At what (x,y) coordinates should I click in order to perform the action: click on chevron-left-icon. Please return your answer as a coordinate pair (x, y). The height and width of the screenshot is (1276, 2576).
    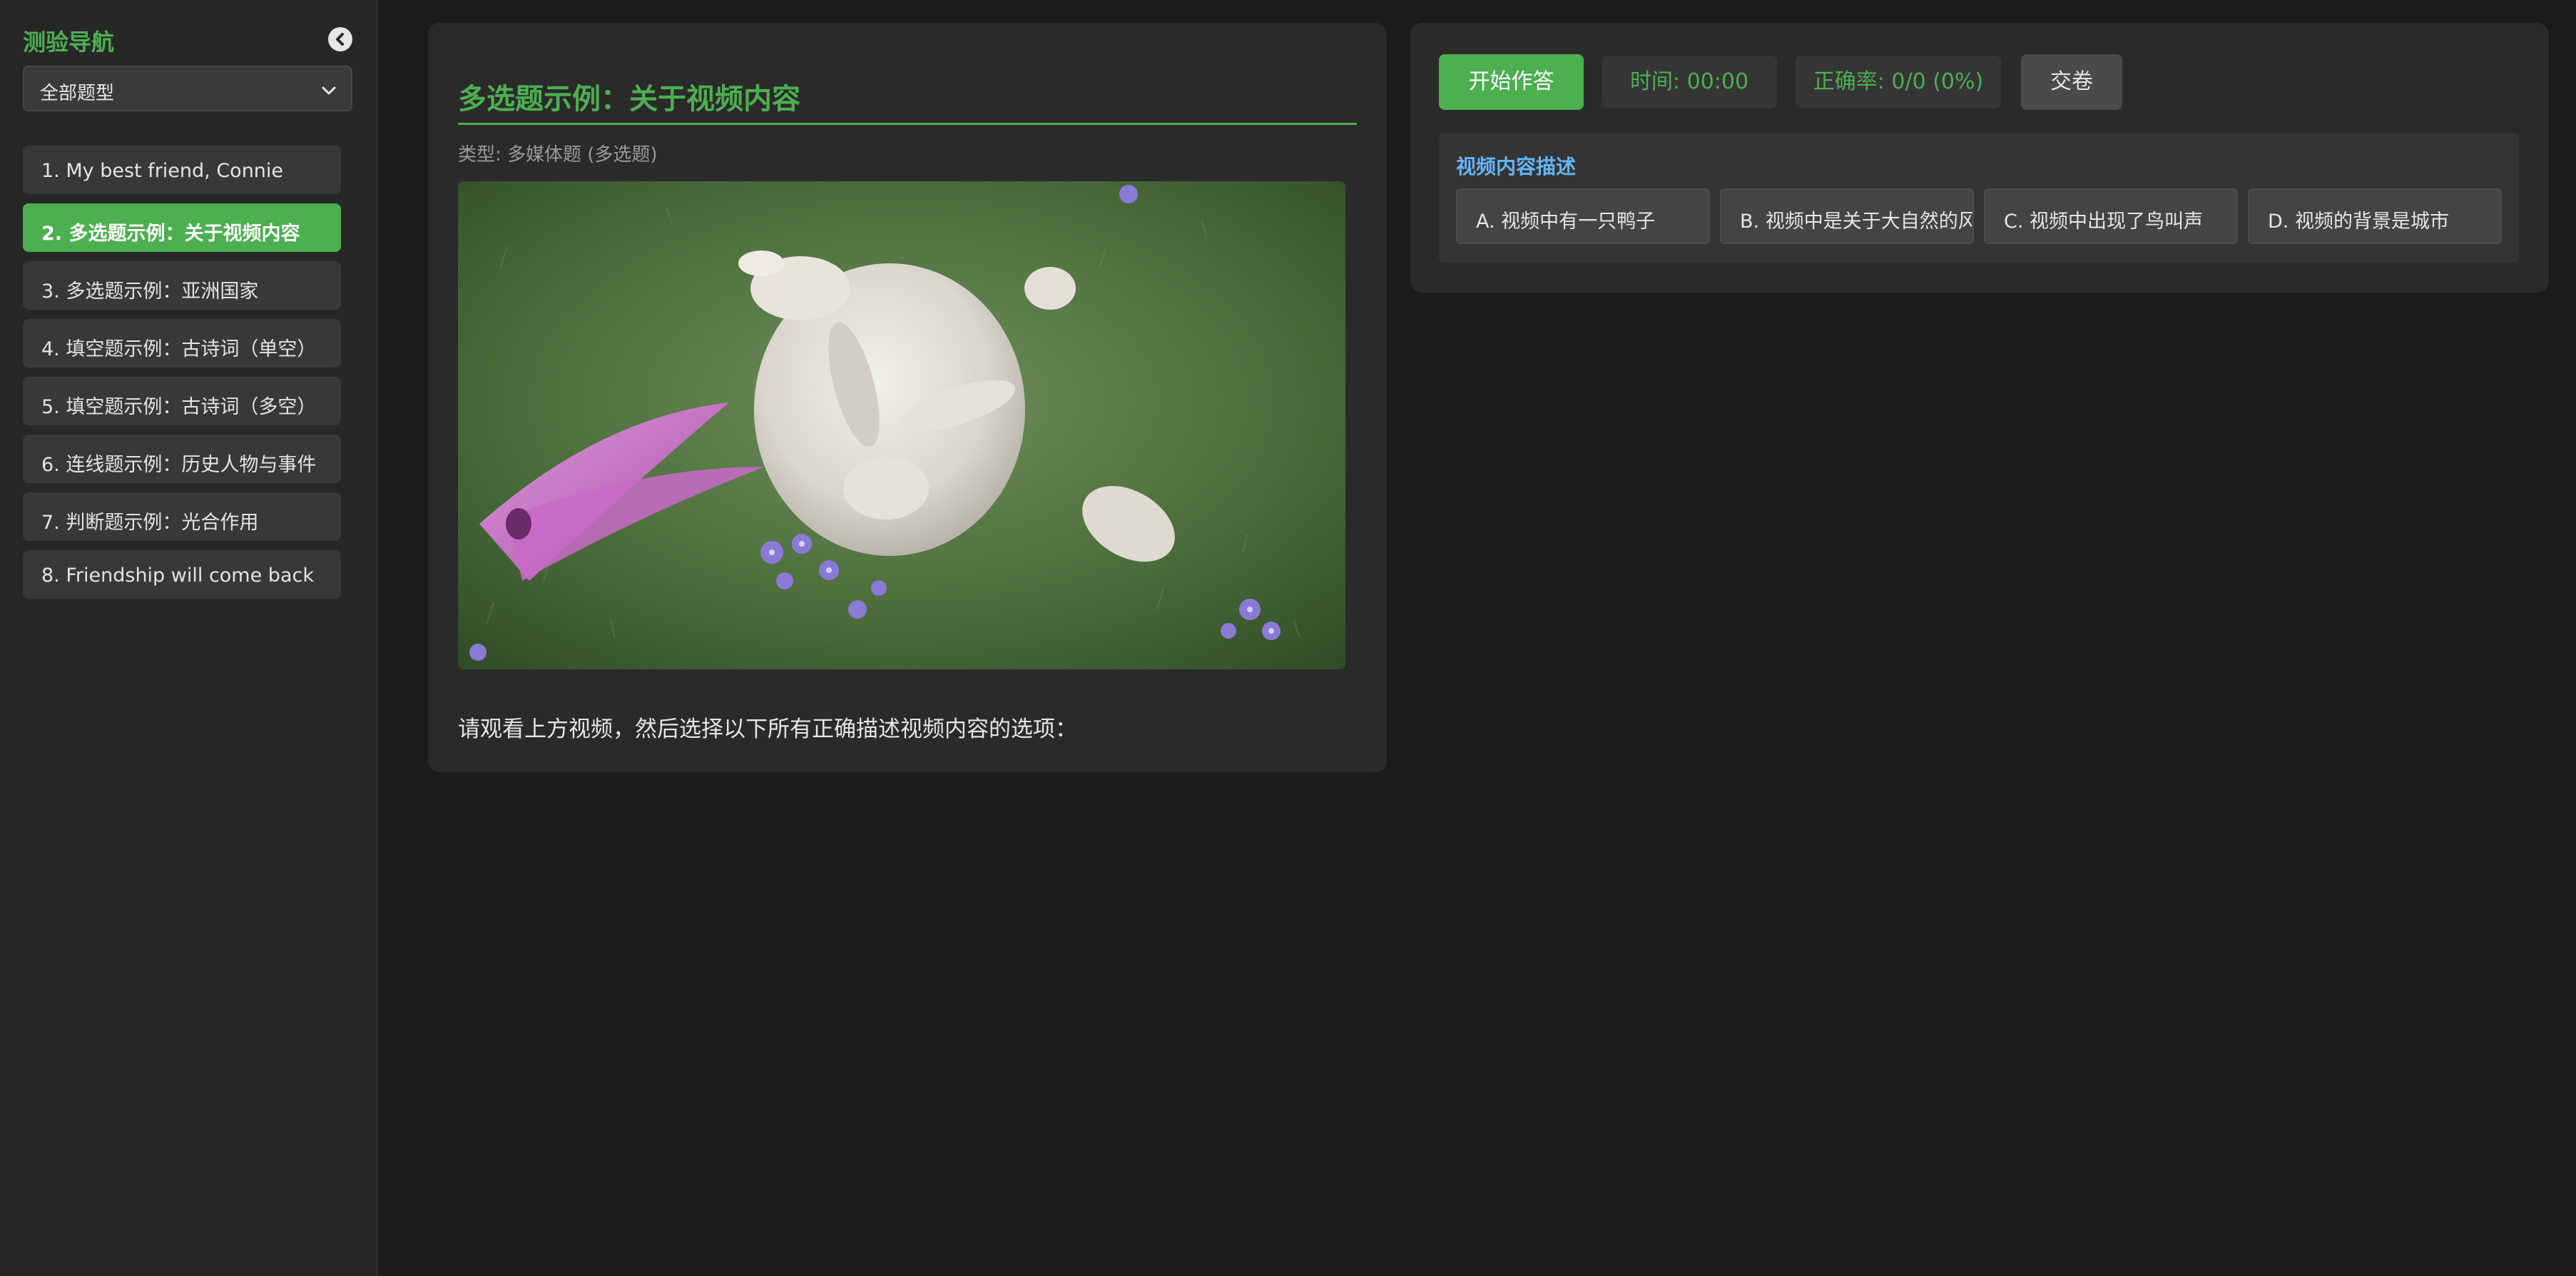
    Looking at the image, I should click on (340, 40).